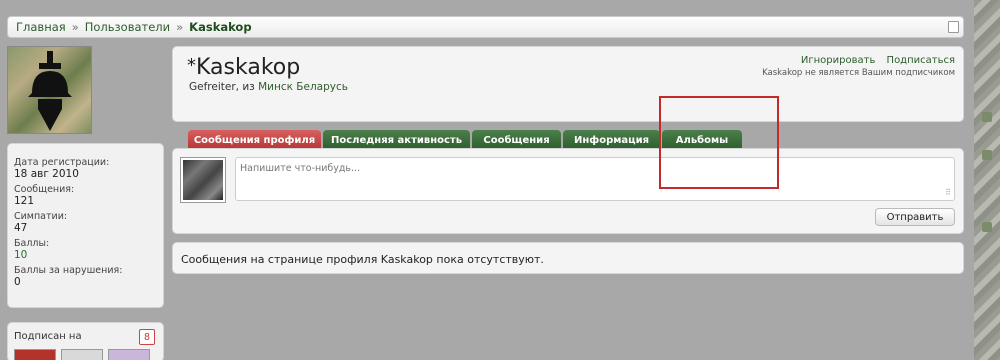 This screenshot has width=1000, height=360. I want to click on following-avatars, so click(82, 354).